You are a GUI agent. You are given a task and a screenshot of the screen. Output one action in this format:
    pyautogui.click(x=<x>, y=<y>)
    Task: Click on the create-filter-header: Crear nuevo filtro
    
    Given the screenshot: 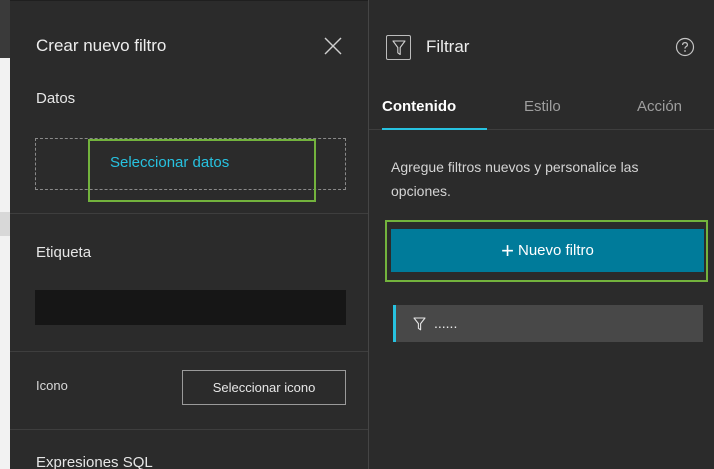 What is the action you would take?
    pyautogui.click(x=189, y=46)
    